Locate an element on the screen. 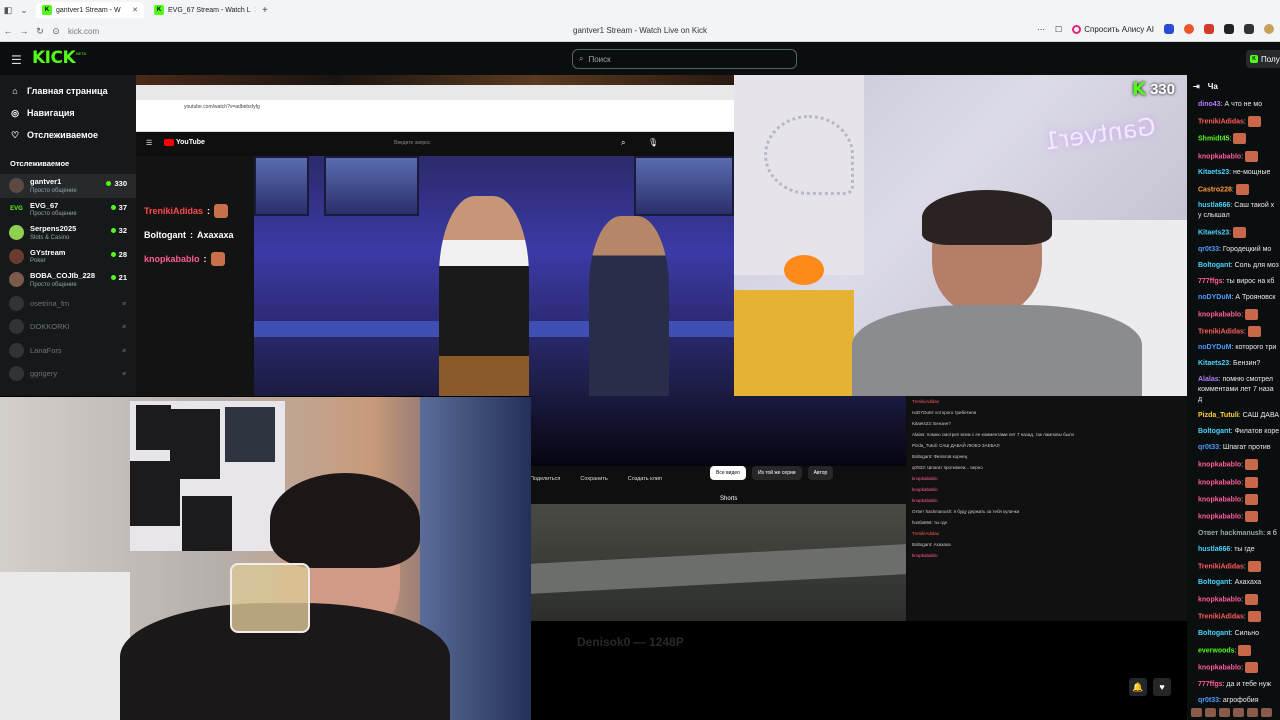 Image resolution: width=1280 pixels, height=720 pixels. chip: Из той же серии is located at coordinates (776, 473).